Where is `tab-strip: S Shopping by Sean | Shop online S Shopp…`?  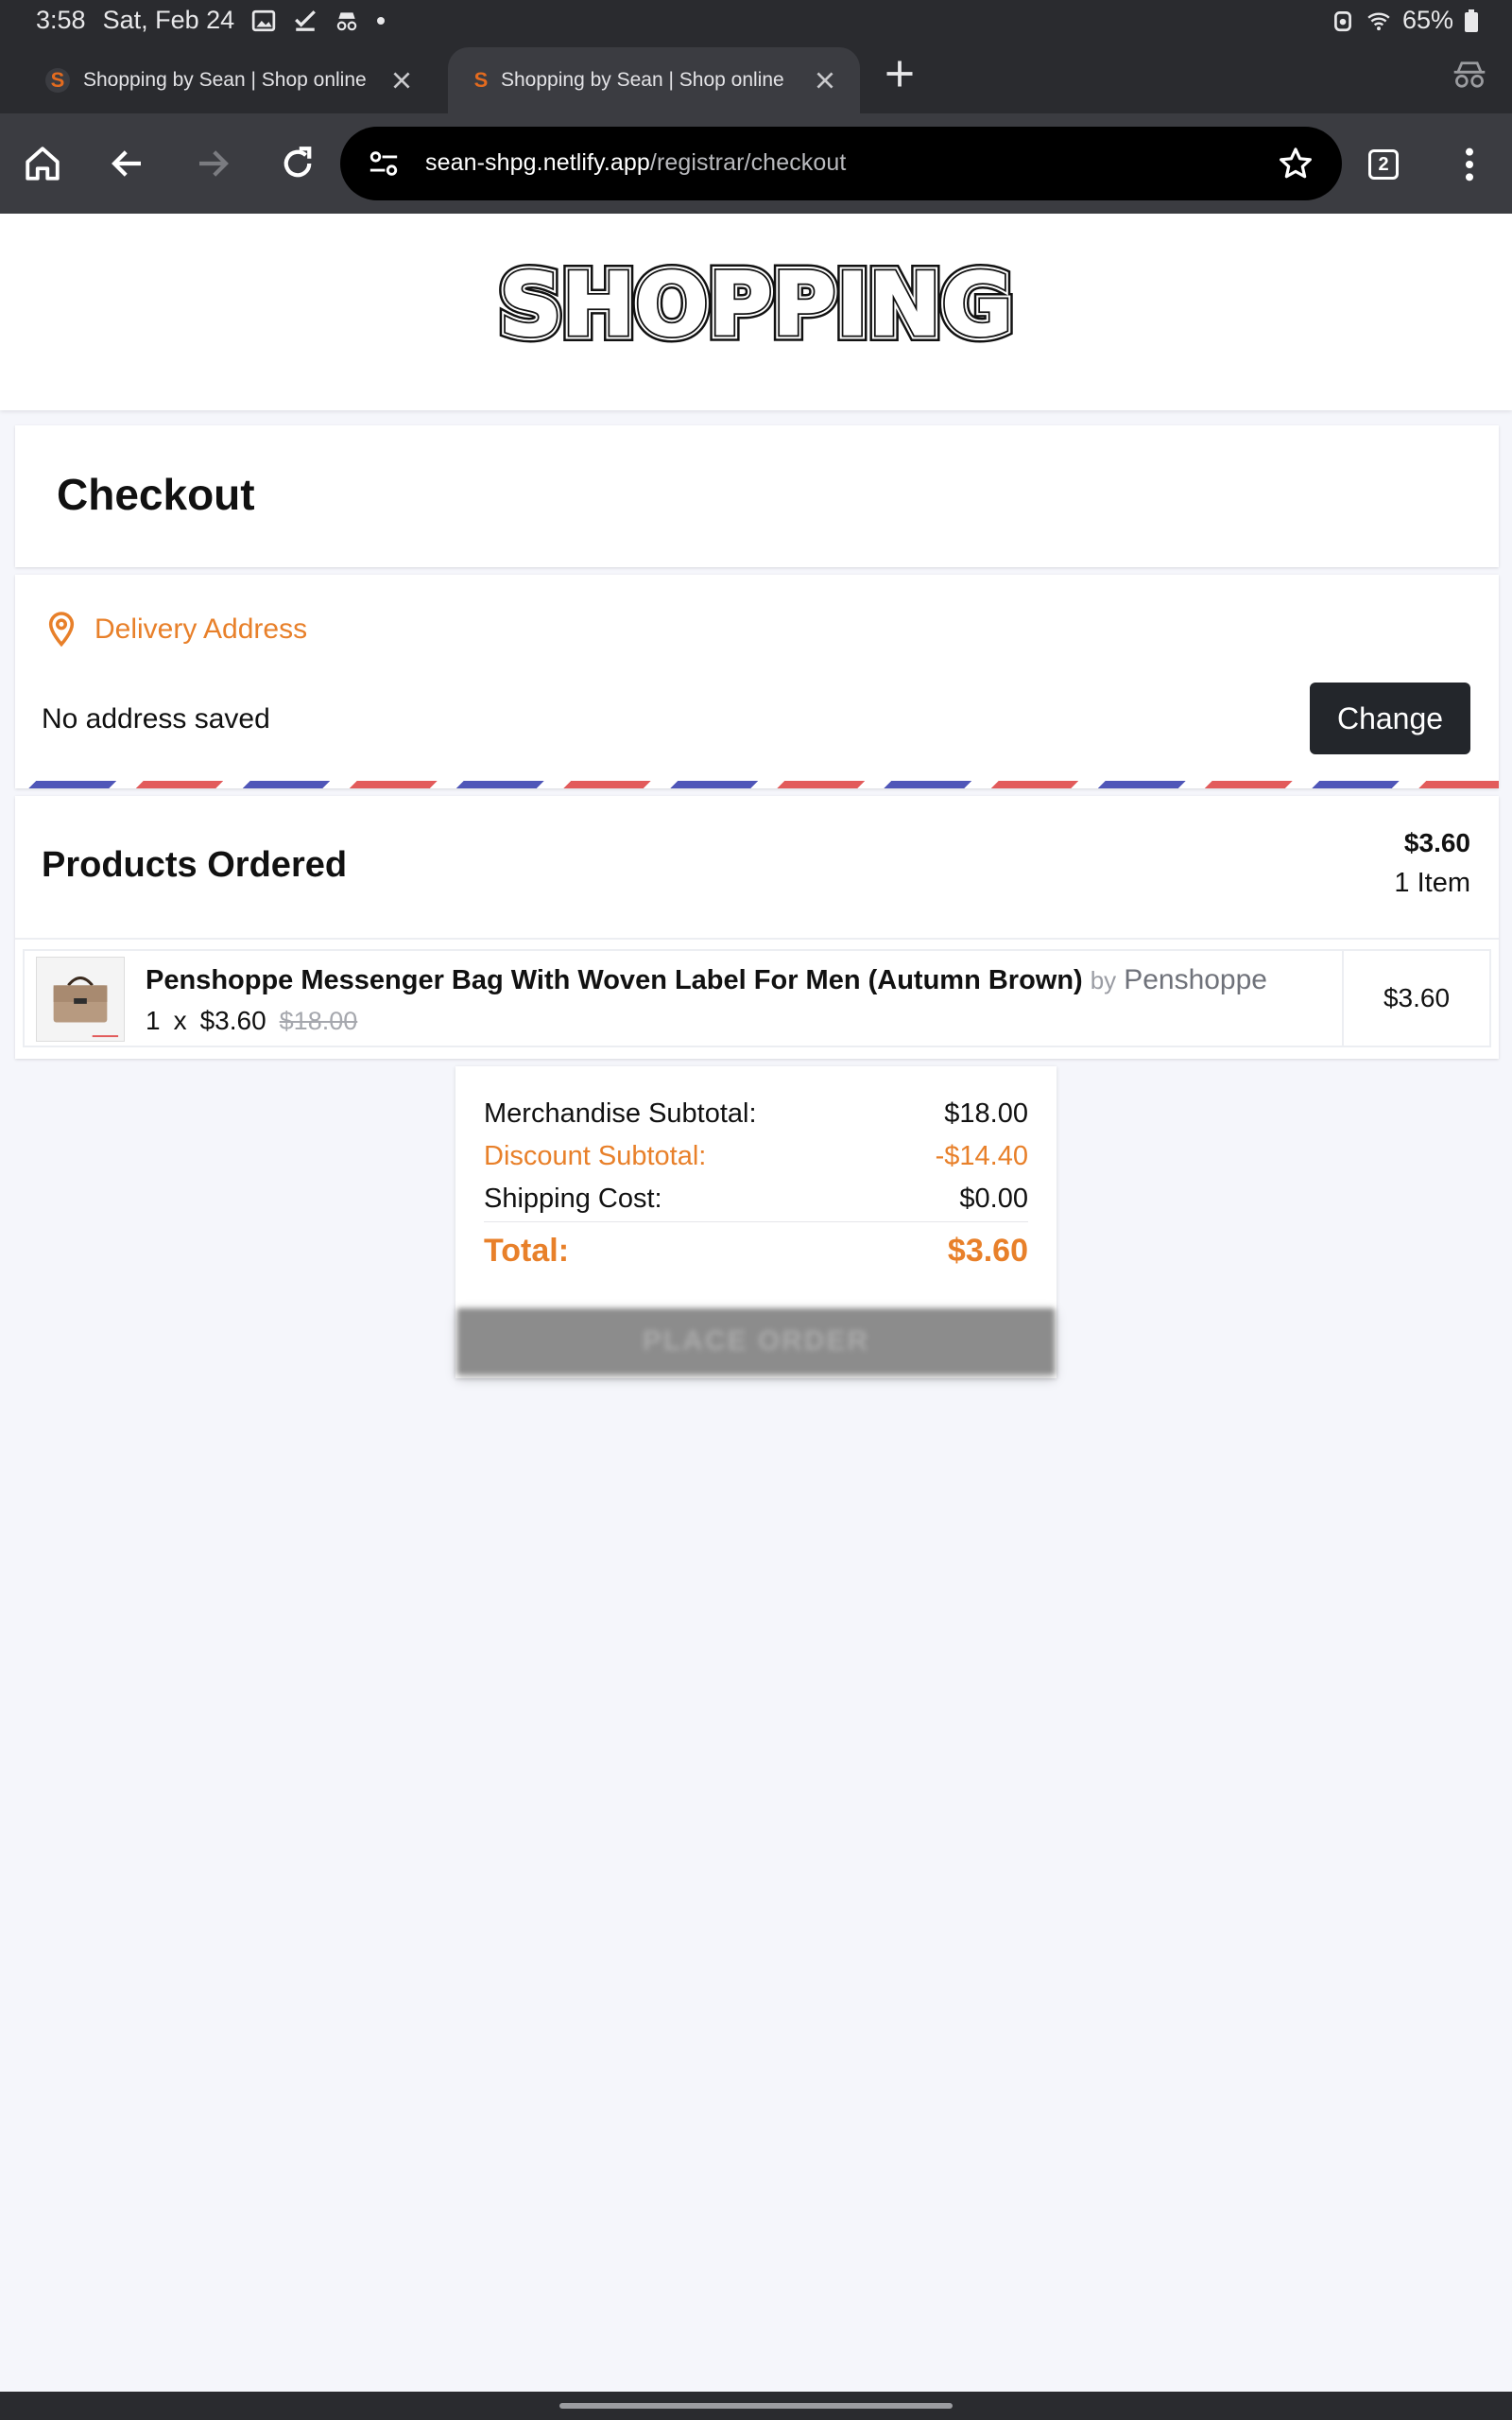
tab-strip: S Shopping by Sean | Shop online S Shopp… is located at coordinates (756, 78).